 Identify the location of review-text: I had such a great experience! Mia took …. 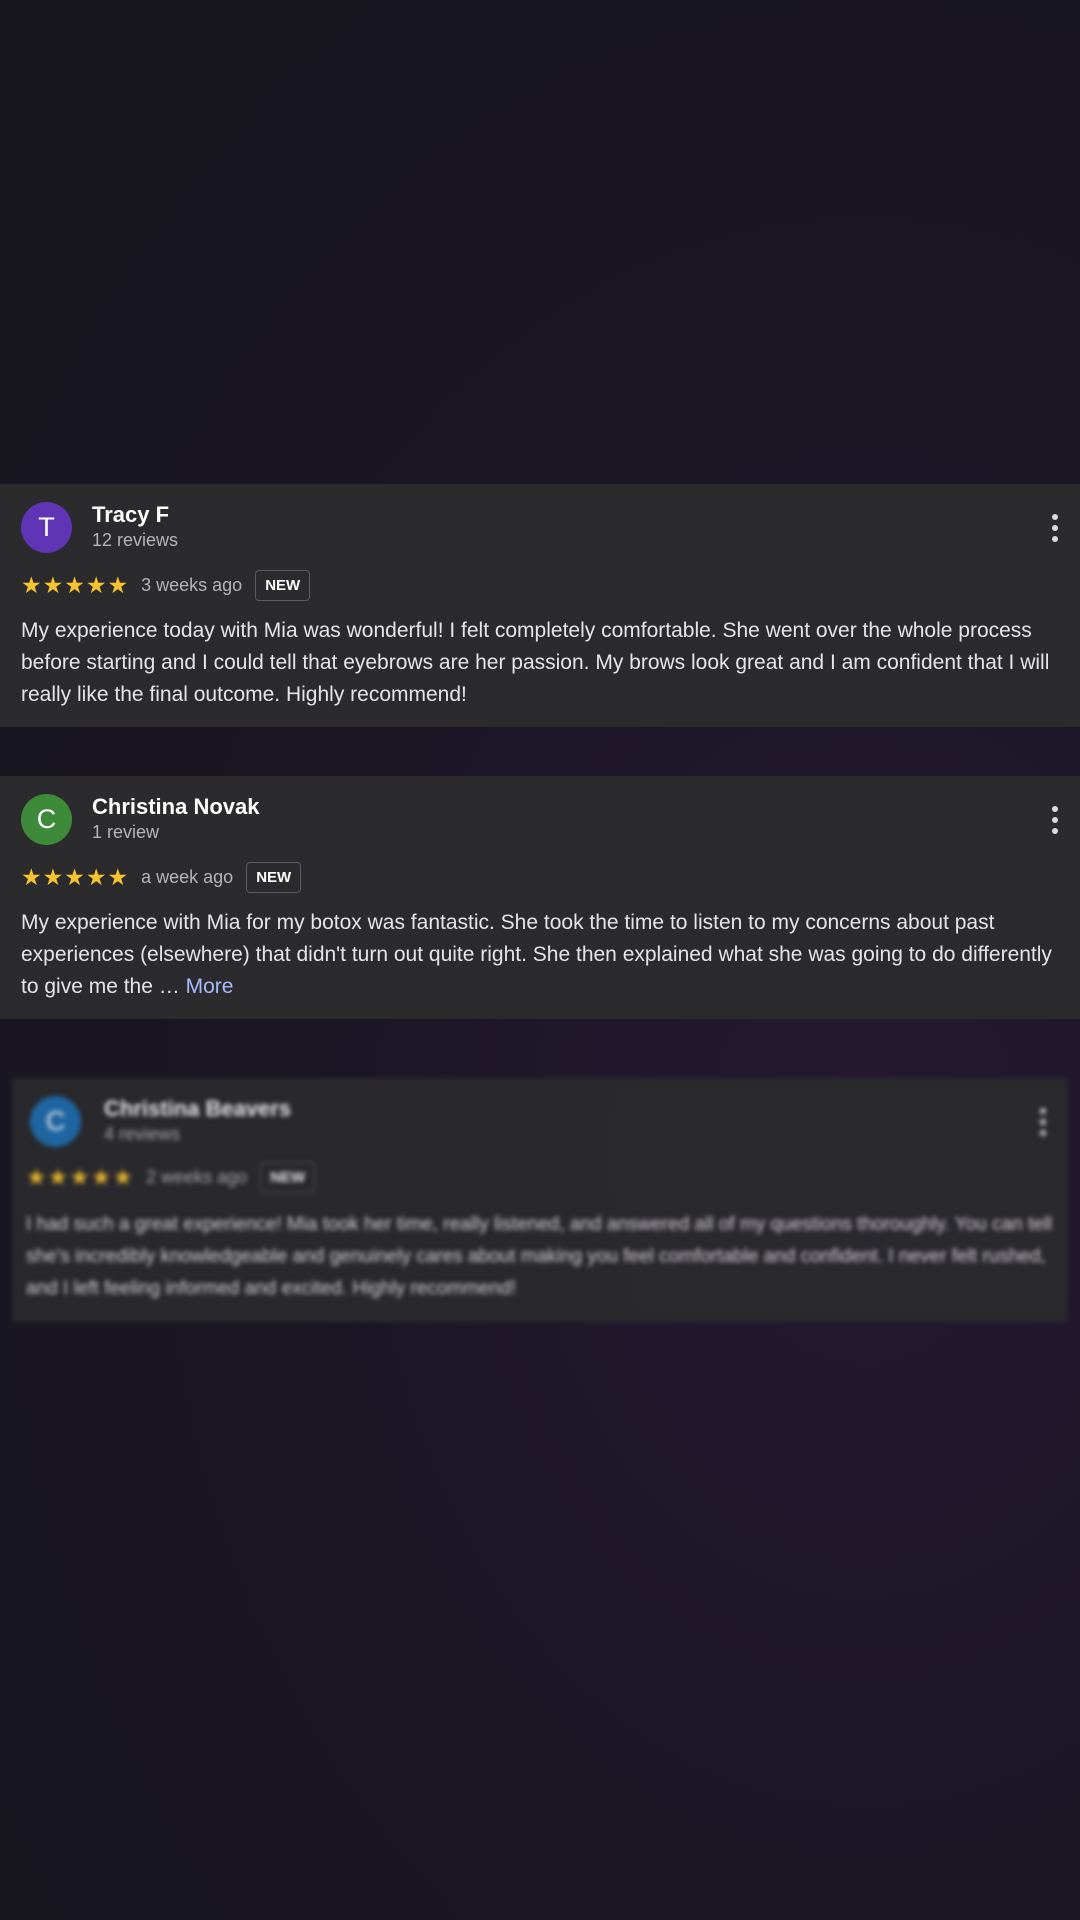
(539, 1256).